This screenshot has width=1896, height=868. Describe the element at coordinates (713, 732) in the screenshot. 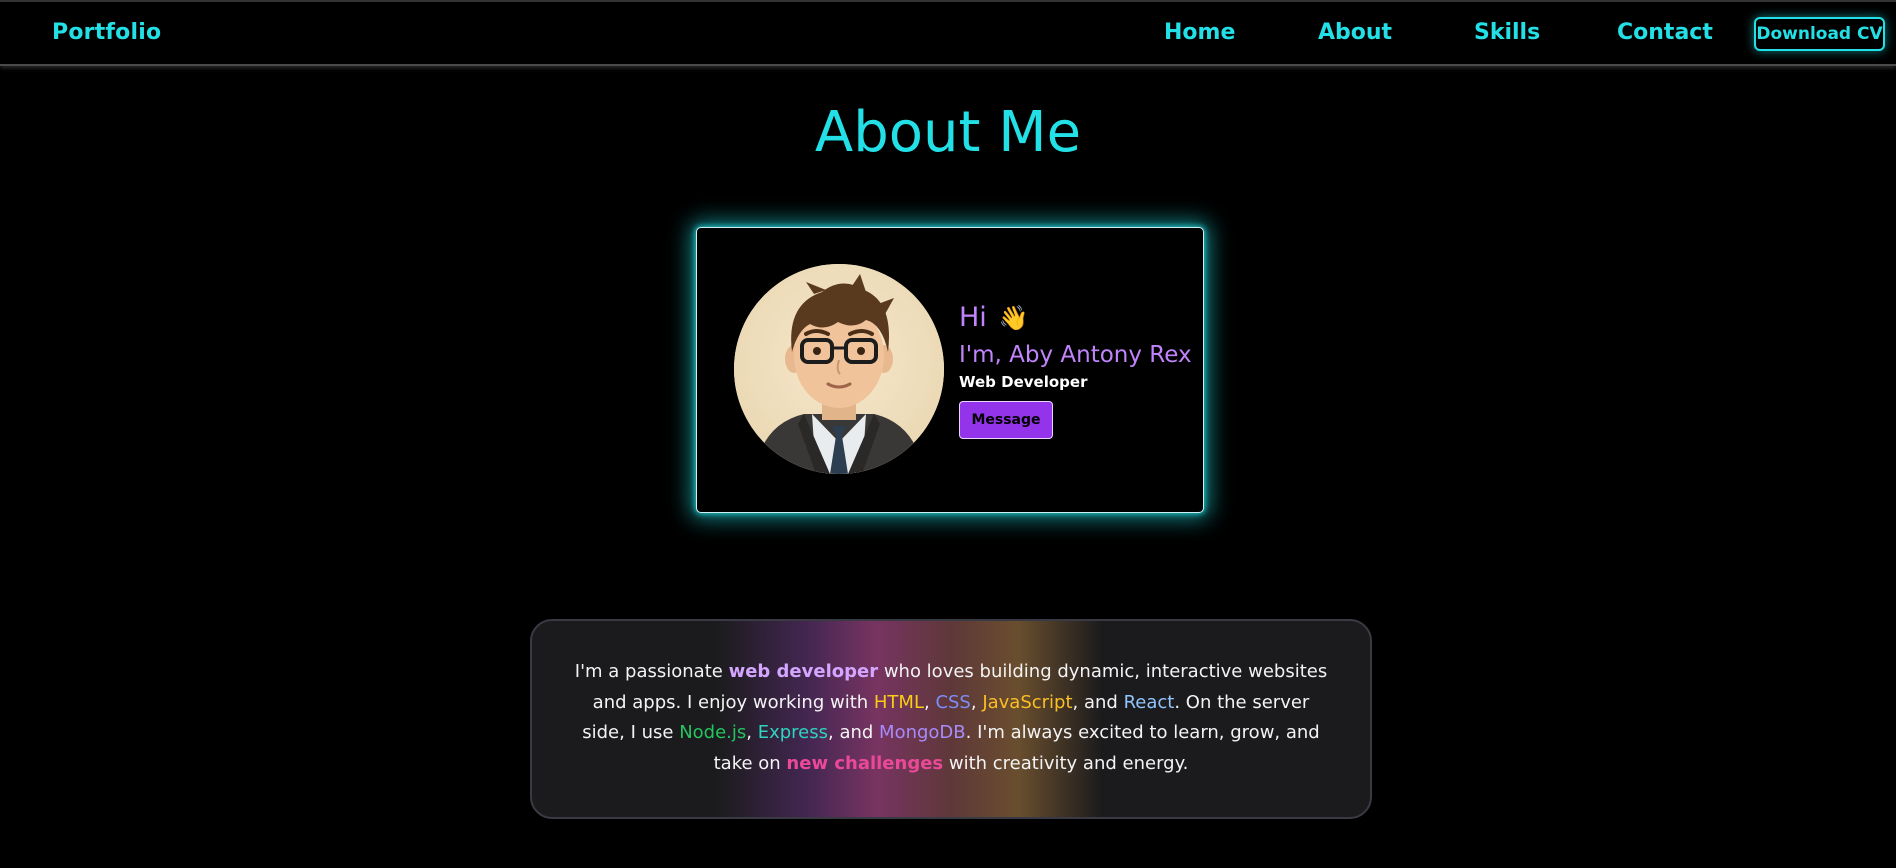

I see `bio-highlight-nodejs: Node.js` at that location.